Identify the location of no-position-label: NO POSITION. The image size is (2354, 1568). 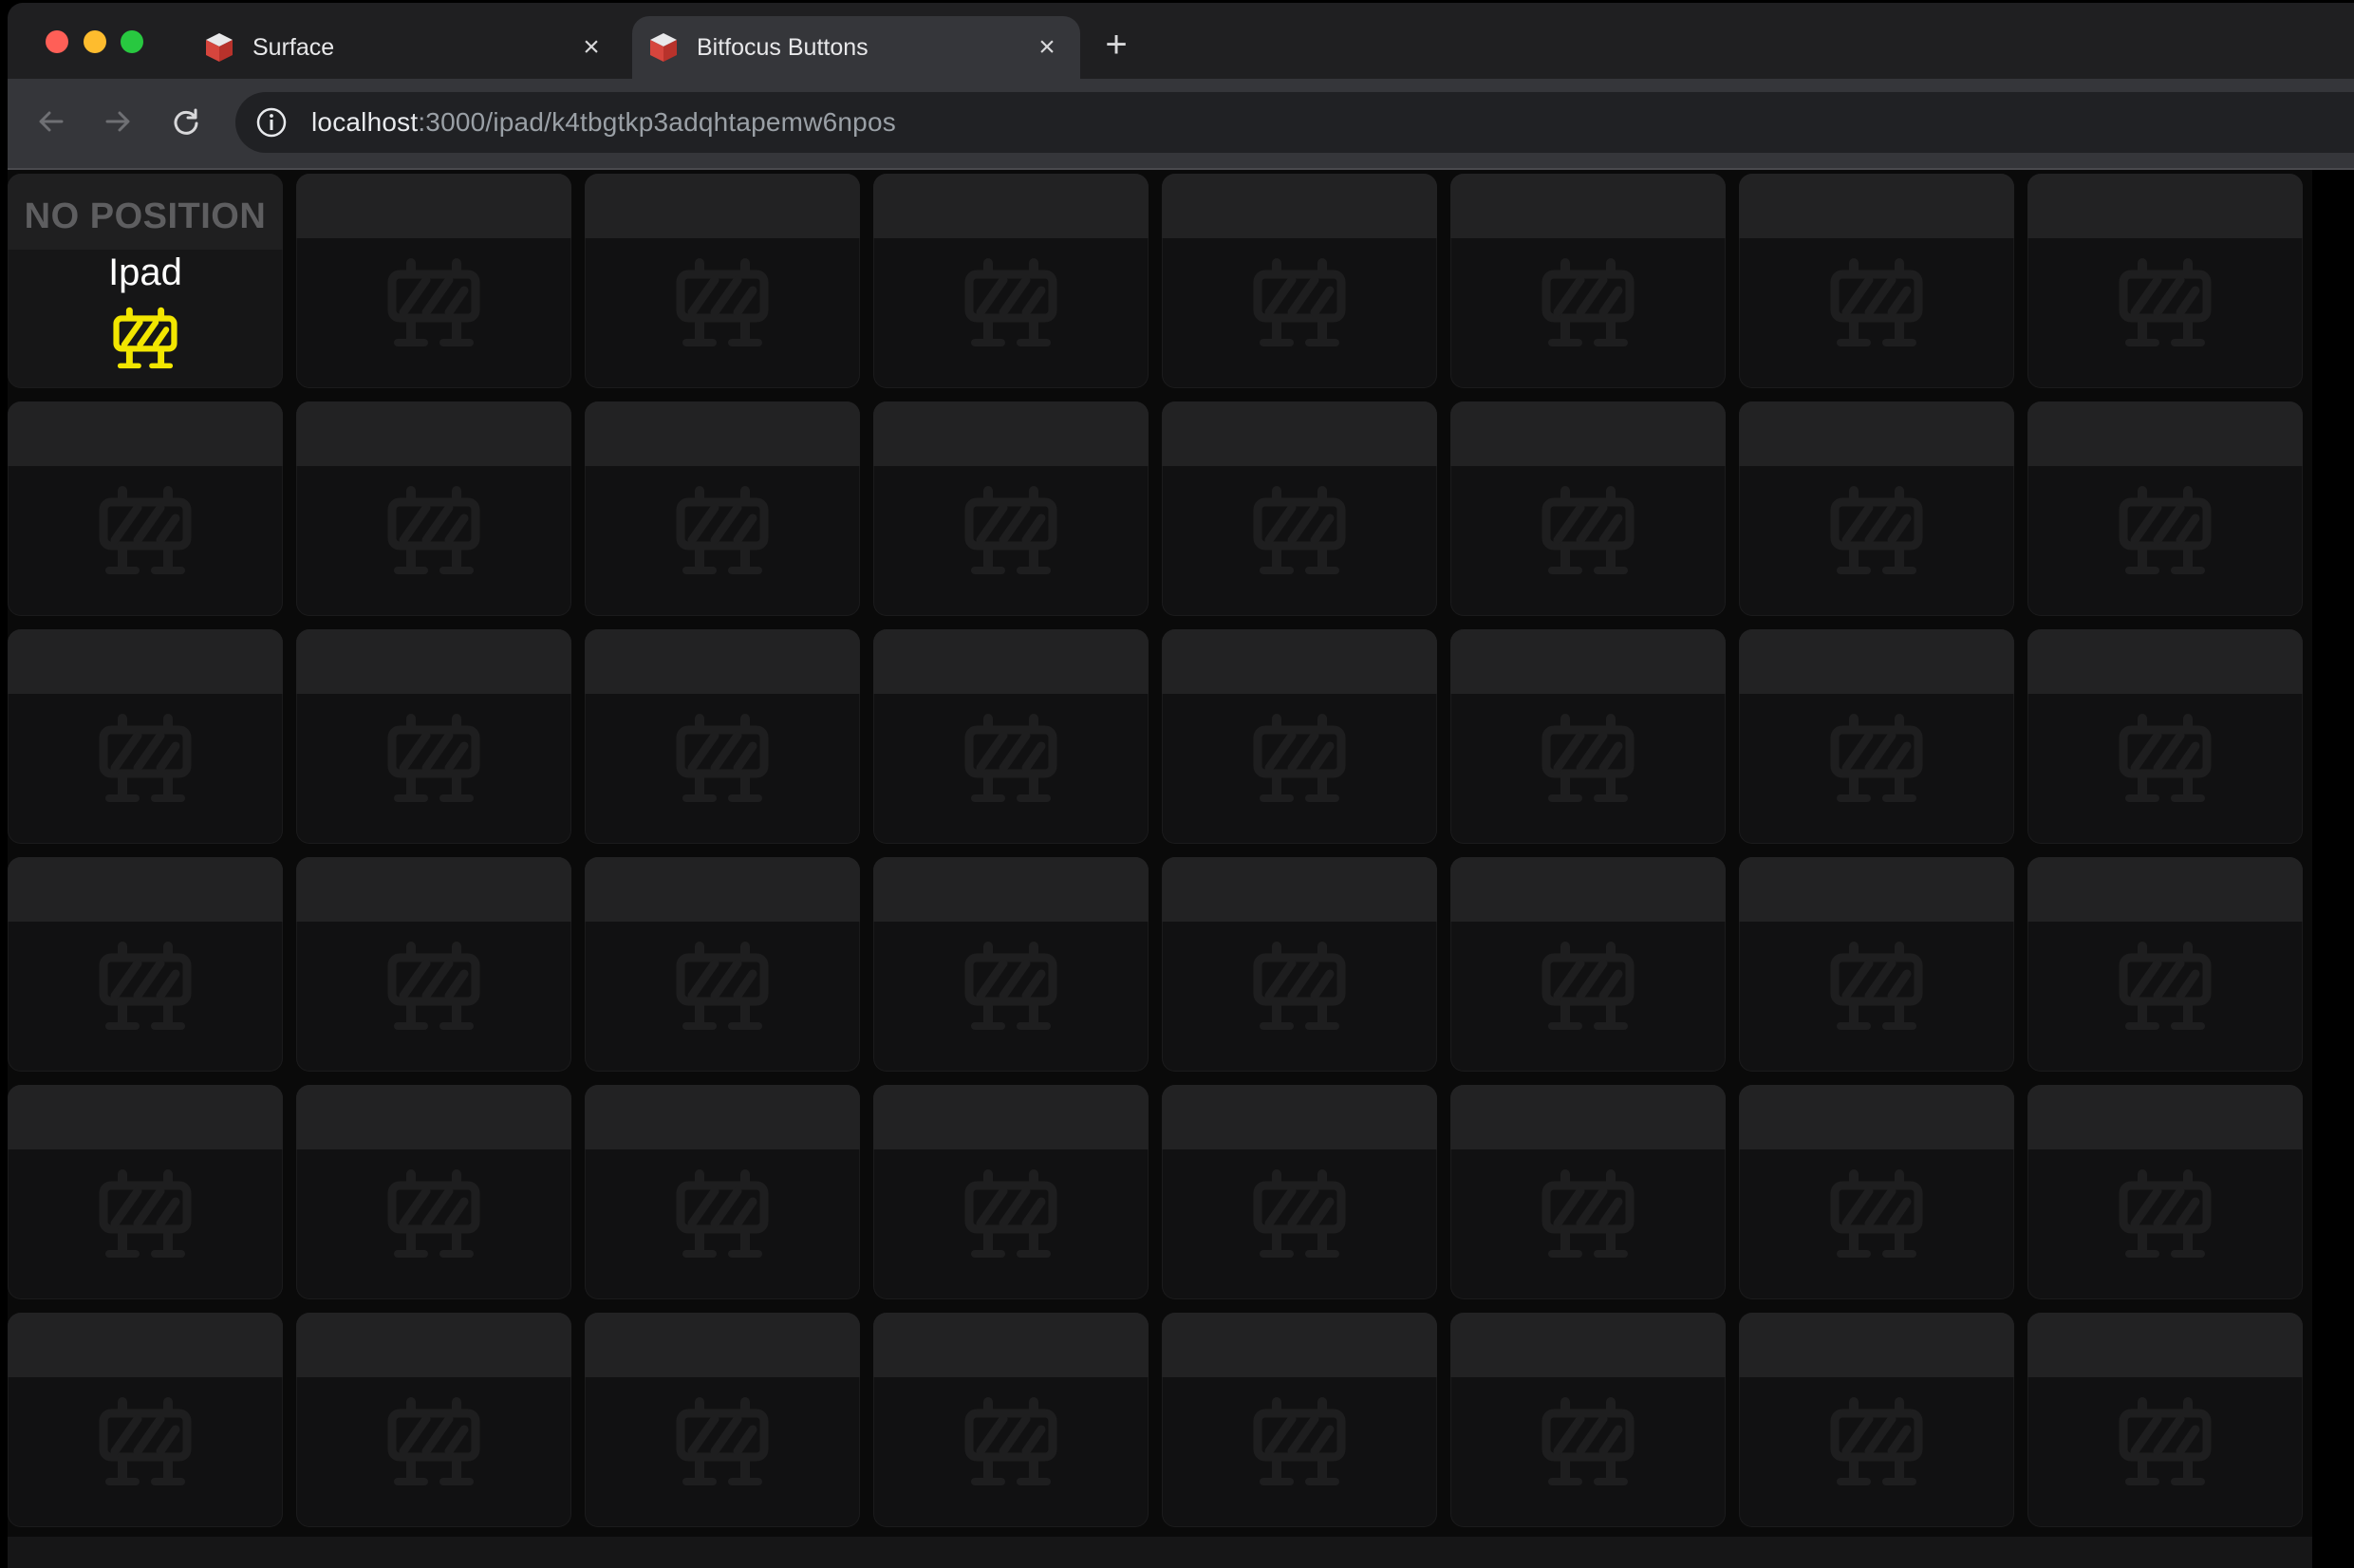
(145, 216).